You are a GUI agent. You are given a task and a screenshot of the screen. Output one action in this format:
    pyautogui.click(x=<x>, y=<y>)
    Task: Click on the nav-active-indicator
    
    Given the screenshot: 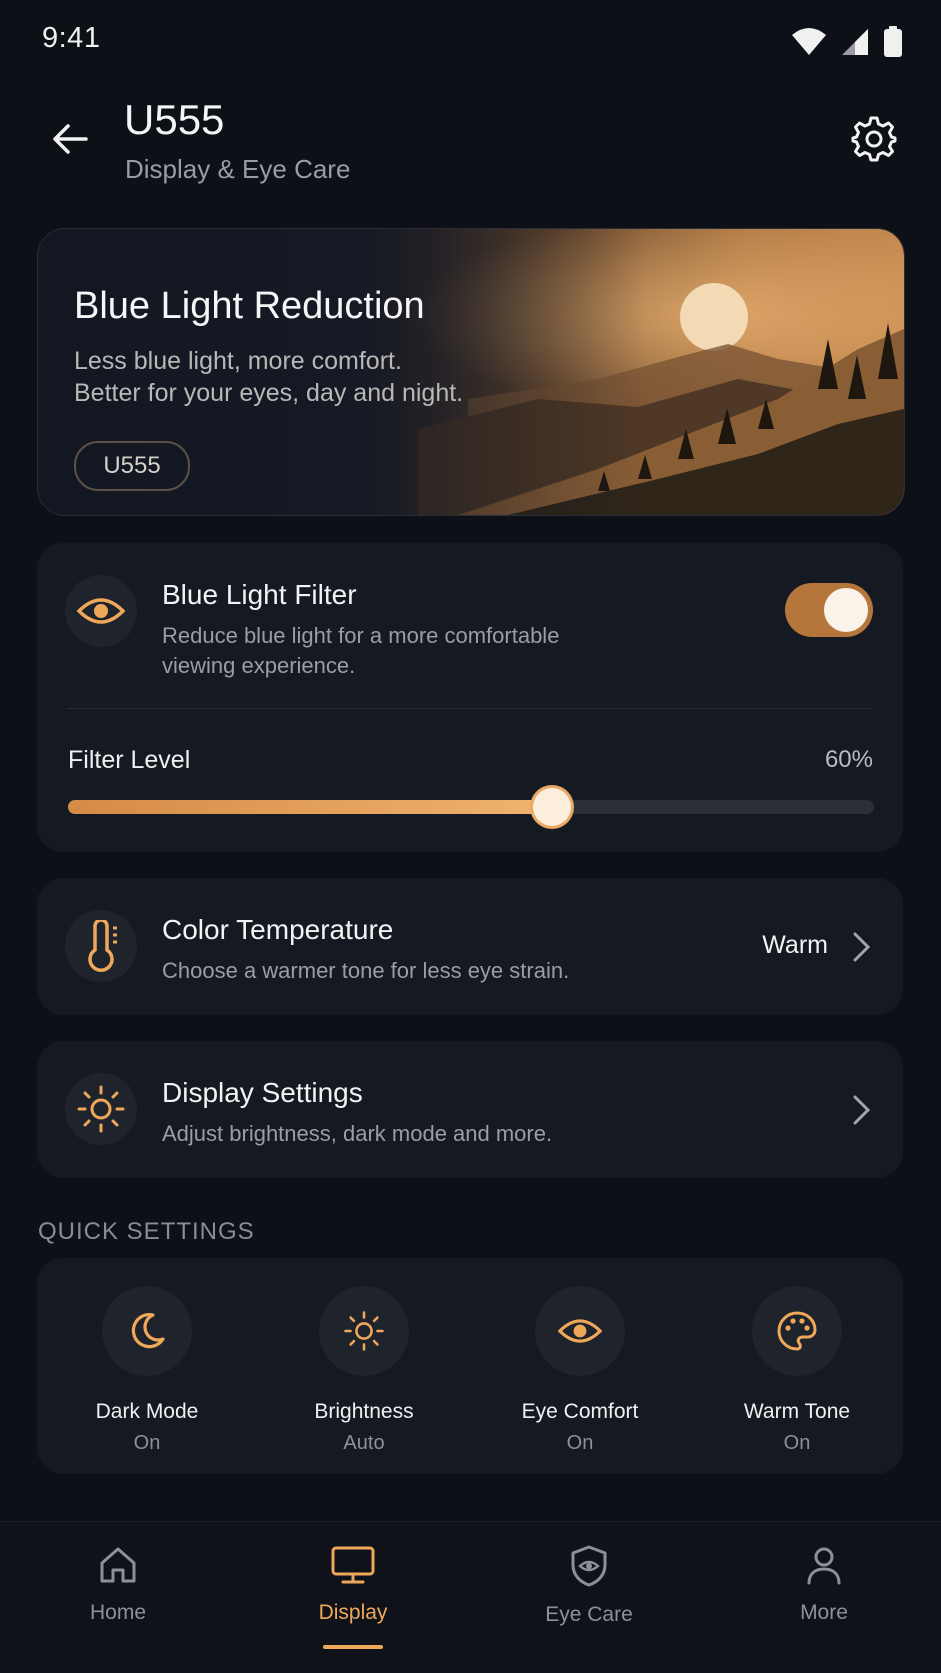 What is the action you would take?
    pyautogui.click(x=353, y=1647)
    